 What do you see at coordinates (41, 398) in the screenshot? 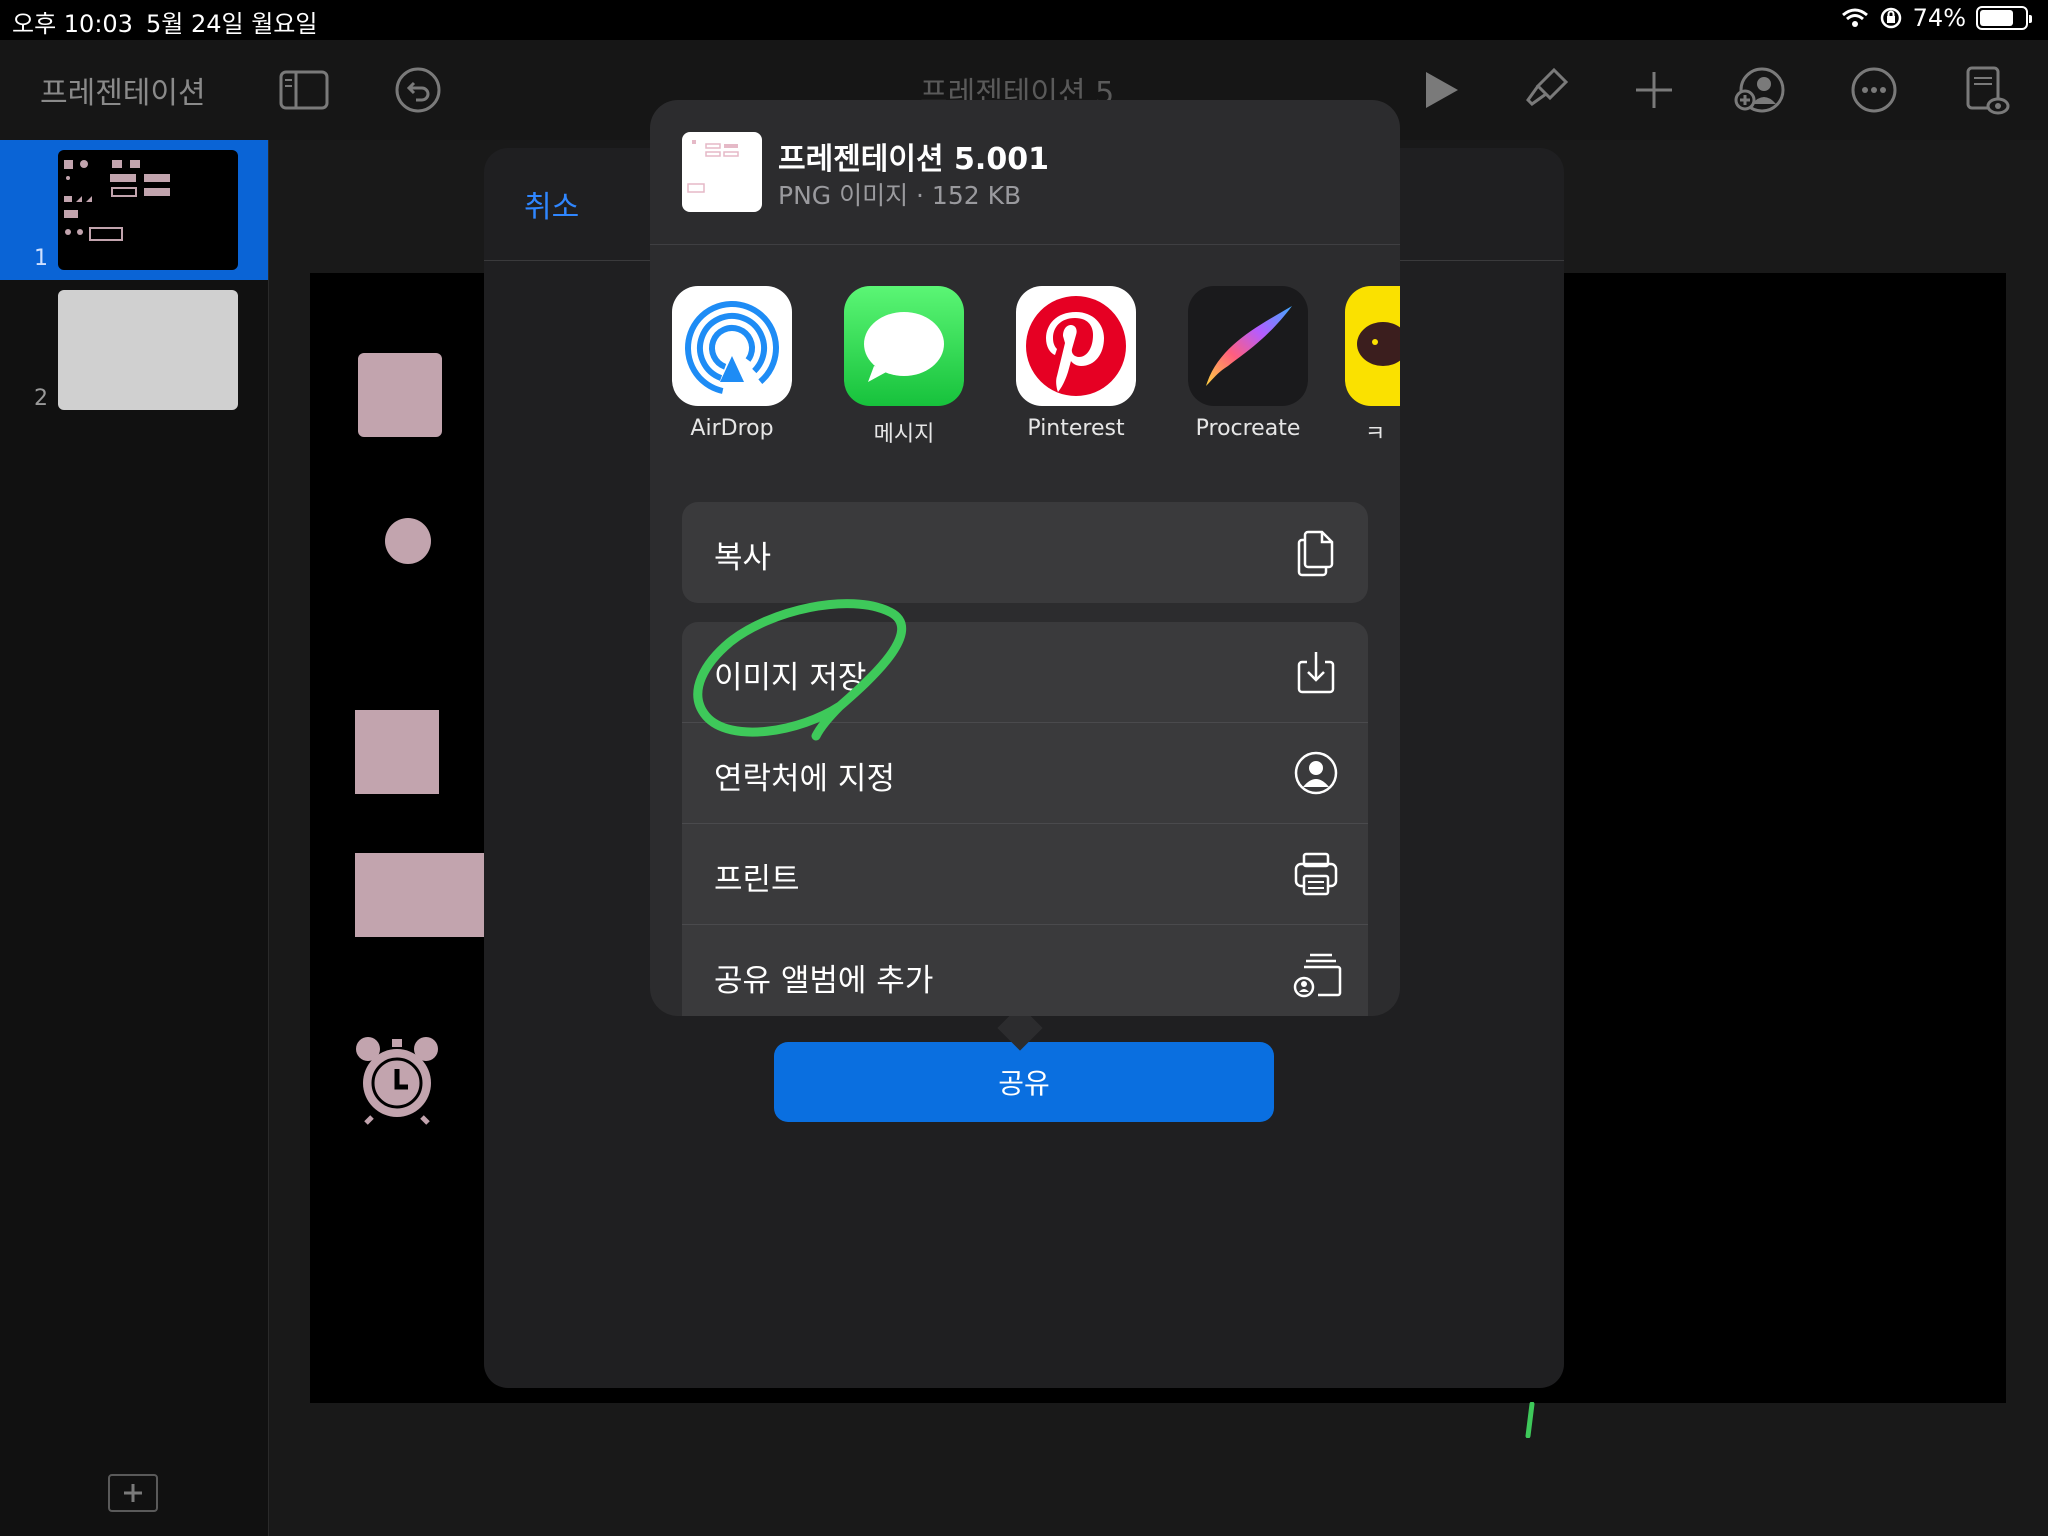
I see `slide-number: 2` at bounding box center [41, 398].